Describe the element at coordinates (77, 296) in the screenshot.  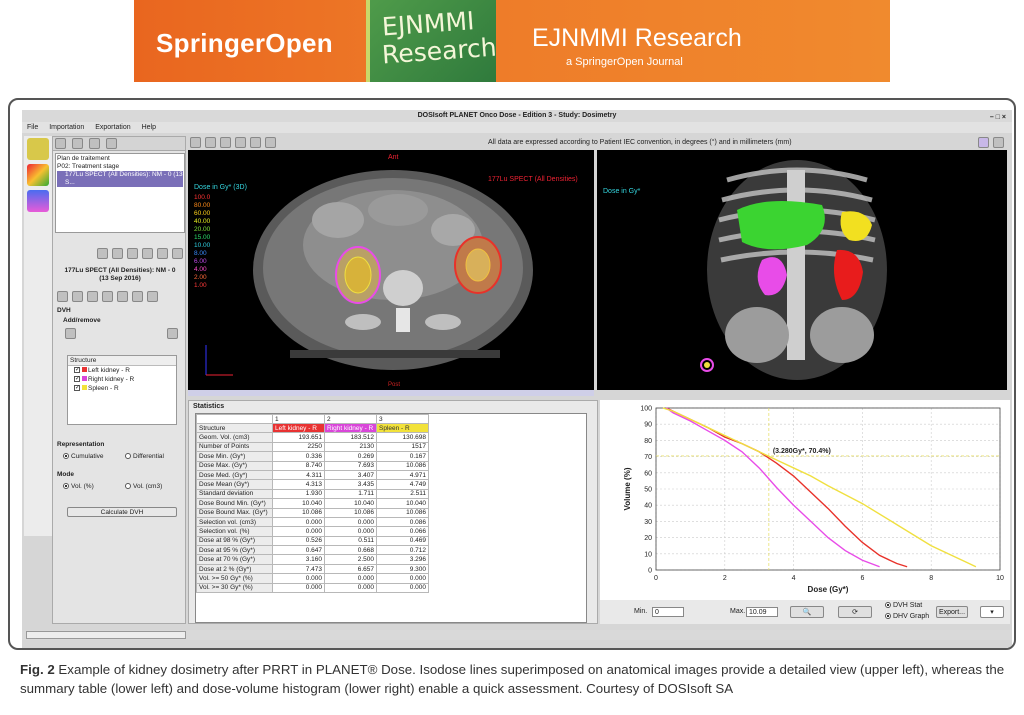
I see `color-icon` at that location.